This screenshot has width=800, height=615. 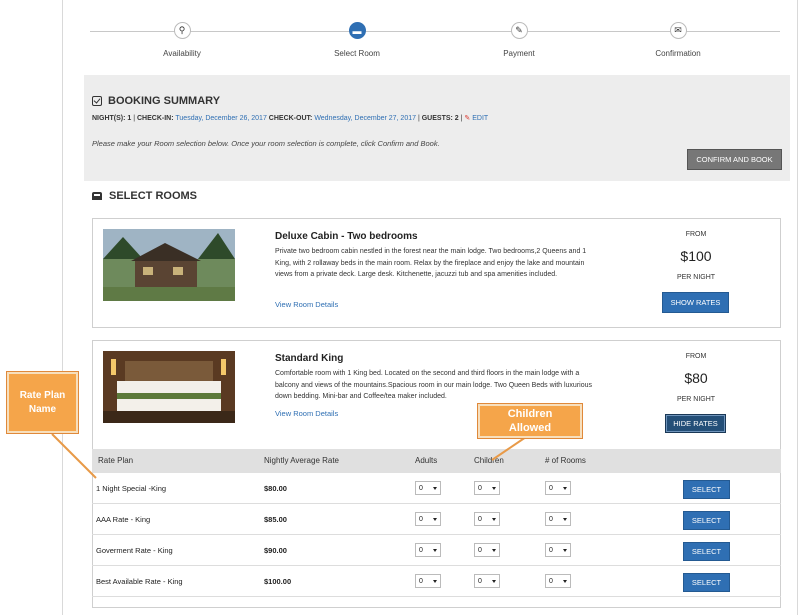 I want to click on envelope-icon: ✉, so click(x=678, y=30).